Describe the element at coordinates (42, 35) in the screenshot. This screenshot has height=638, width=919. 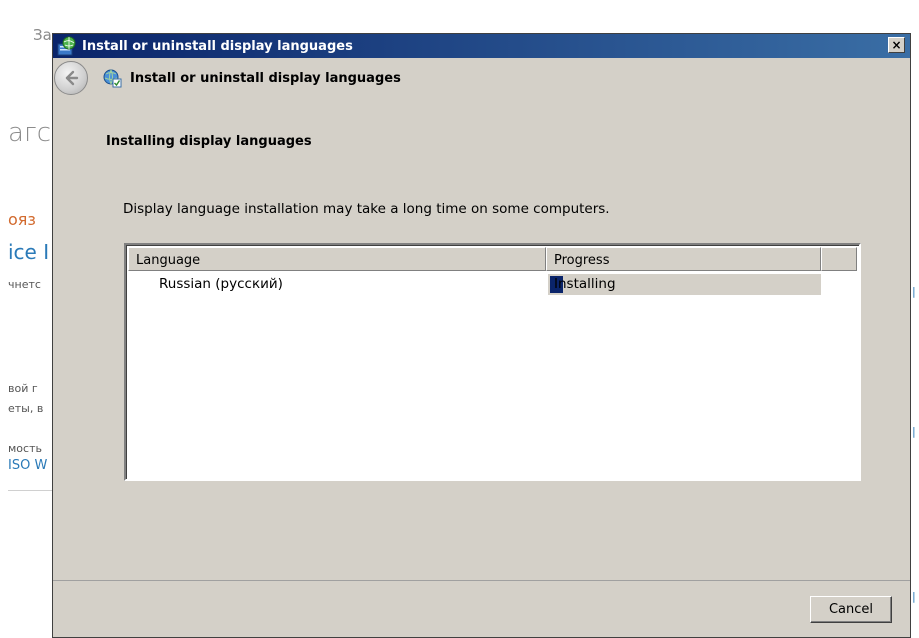
I see `bg-fragment: За` at that location.